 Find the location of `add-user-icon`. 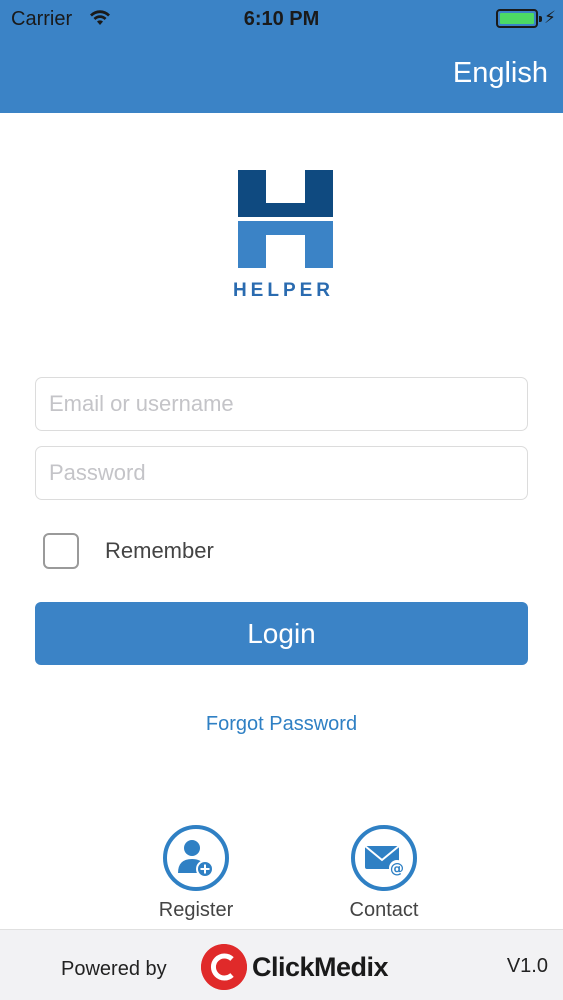

add-user-icon is located at coordinates (196, 858).